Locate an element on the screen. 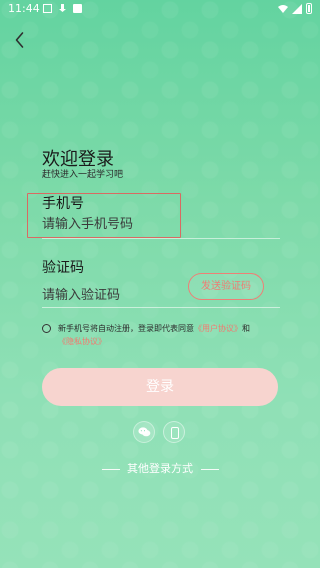 This screenshot has width=320, height=568. phone-icon is located at coordinates (175, 433).